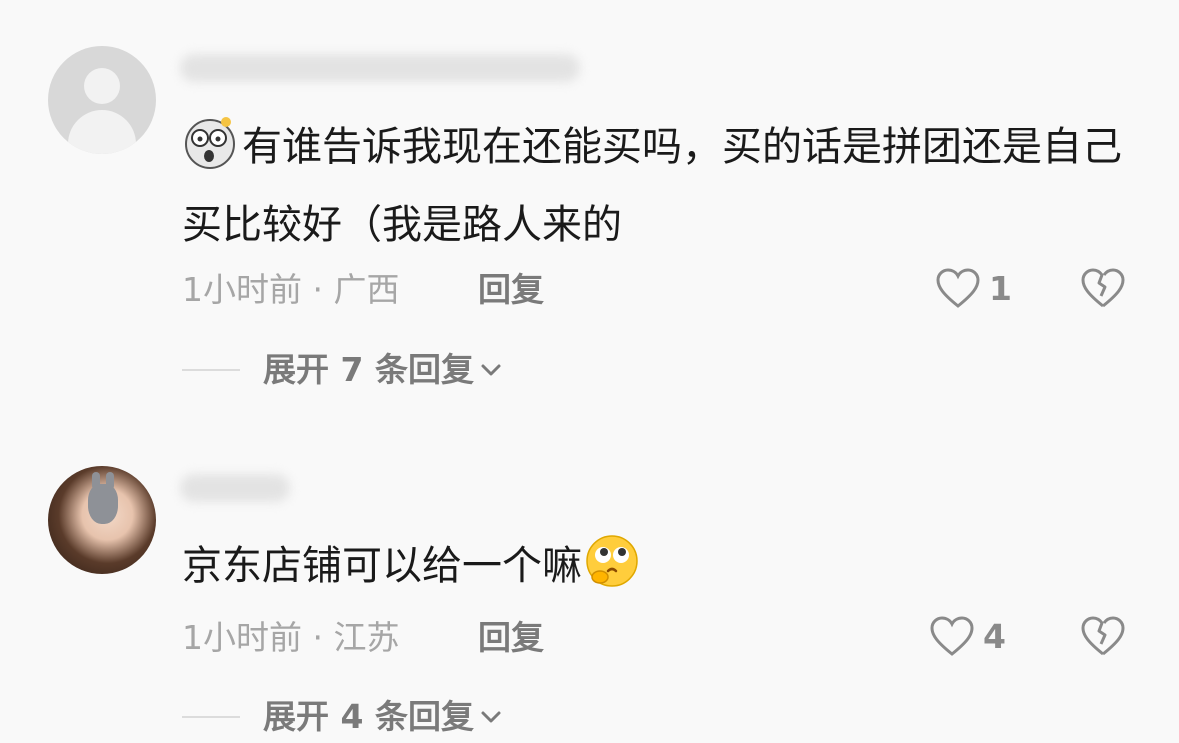  Describe the element at coordinates (652, 186) in the screenshot. I see `comment-body: 有谁告诉我现在还能买吗，买的话是拼团还是自己买比较好（我是路人来的` at that location.